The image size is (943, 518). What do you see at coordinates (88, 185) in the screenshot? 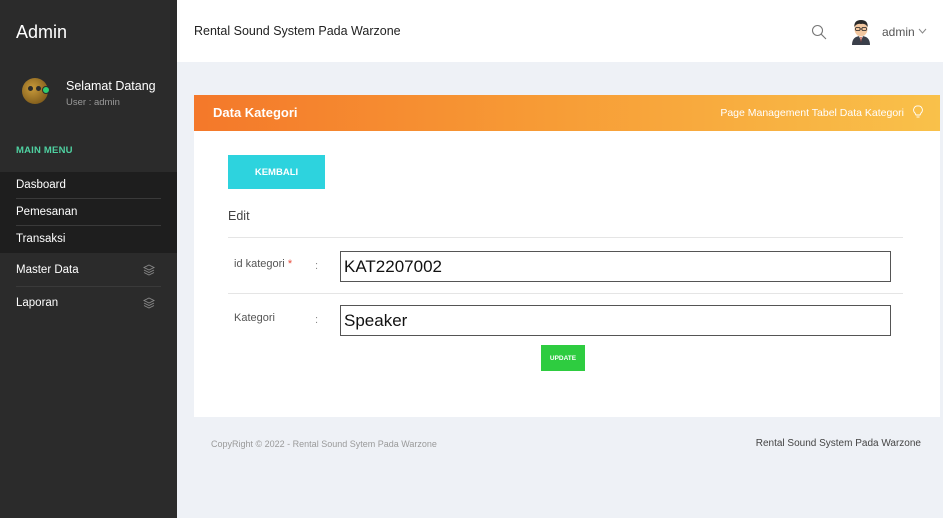
I see `sidebar-item-dasboard: Dasboard` at bounding box center [88, 185].